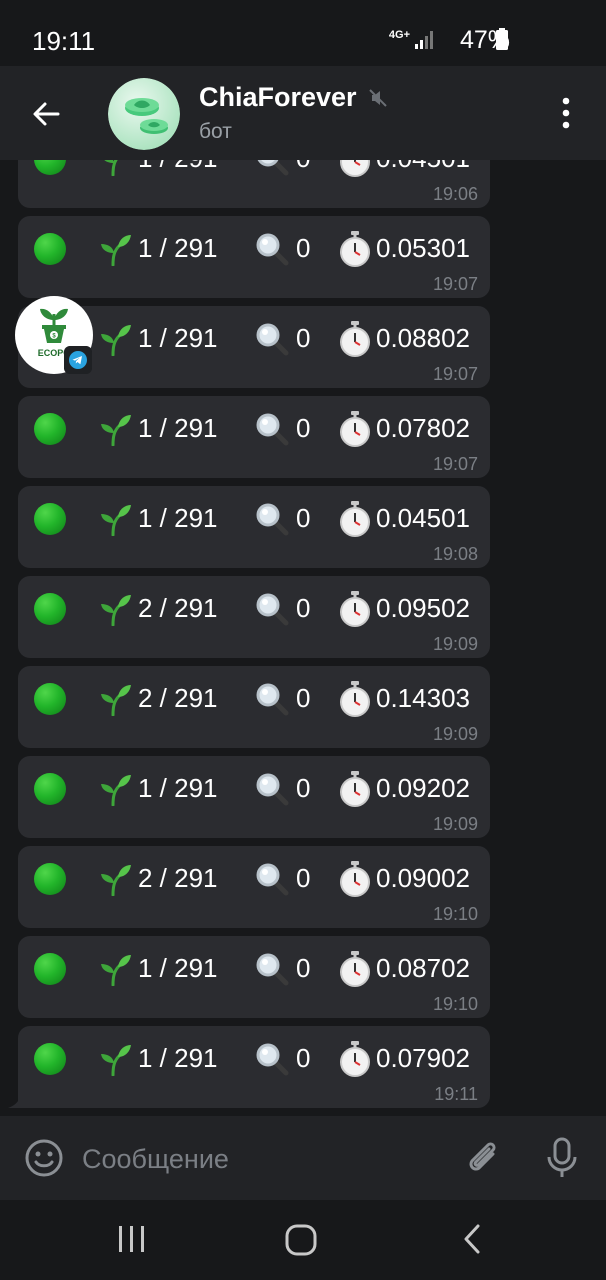 This screenshot has width=606, height=1280. What do you see at coordinates (278, 97) in the screenshot?
I see `chat-title: ChiaForever` at bounding box center [278, 97].